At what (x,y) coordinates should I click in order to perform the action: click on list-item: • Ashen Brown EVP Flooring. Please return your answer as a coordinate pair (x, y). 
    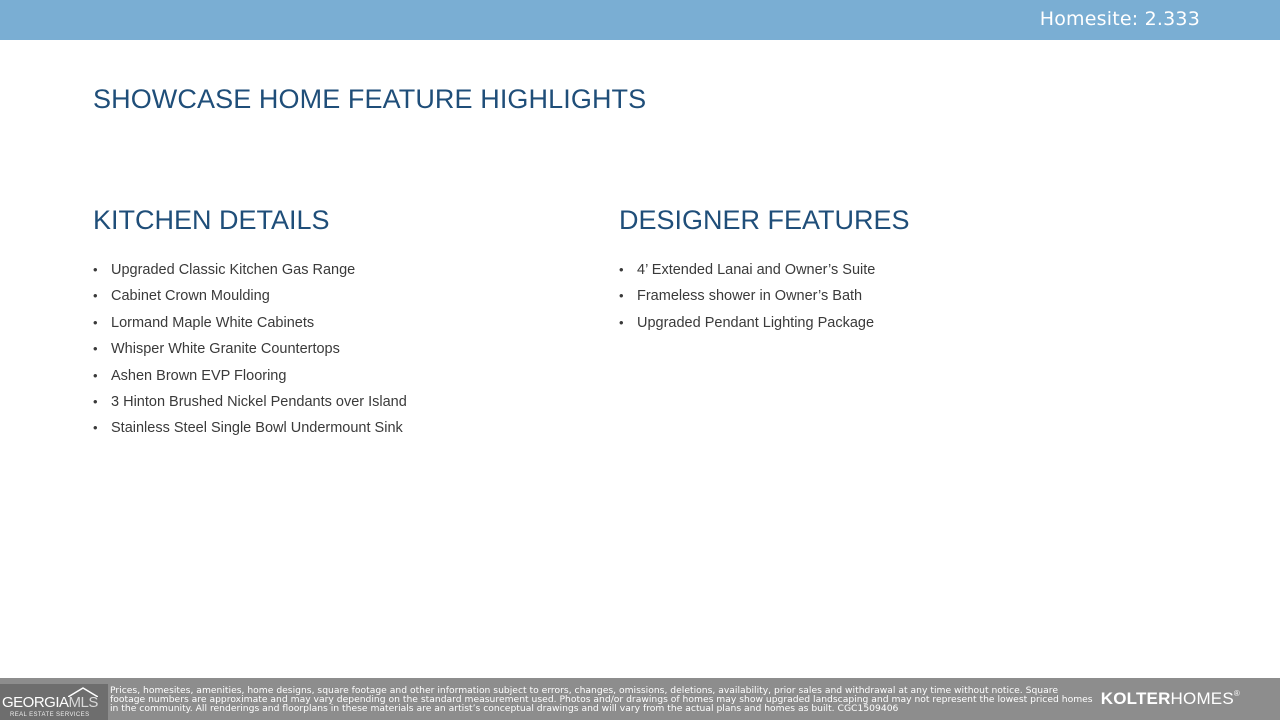
    Looking at the image, I should click on (250, 380).